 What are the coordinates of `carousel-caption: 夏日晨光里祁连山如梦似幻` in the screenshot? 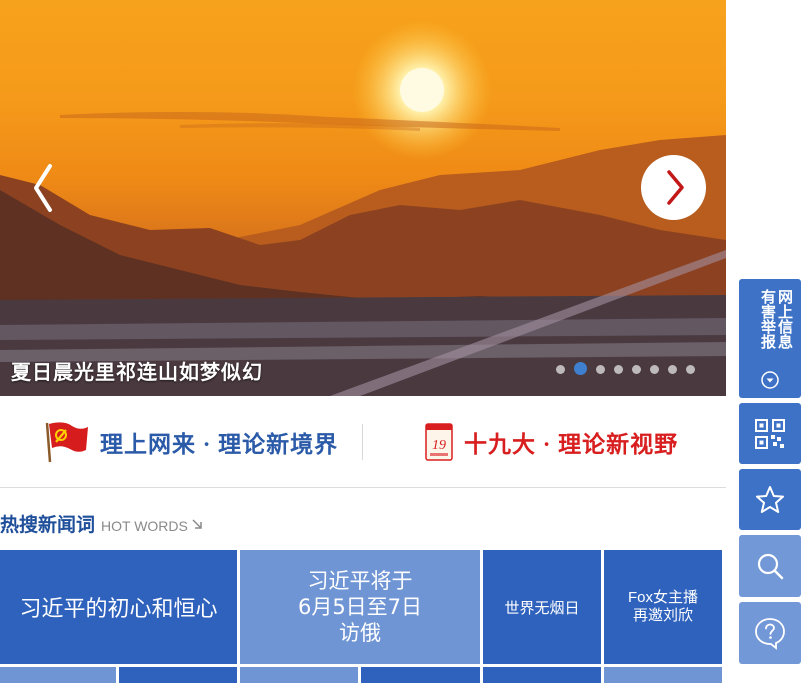 It's located at (137, 370).